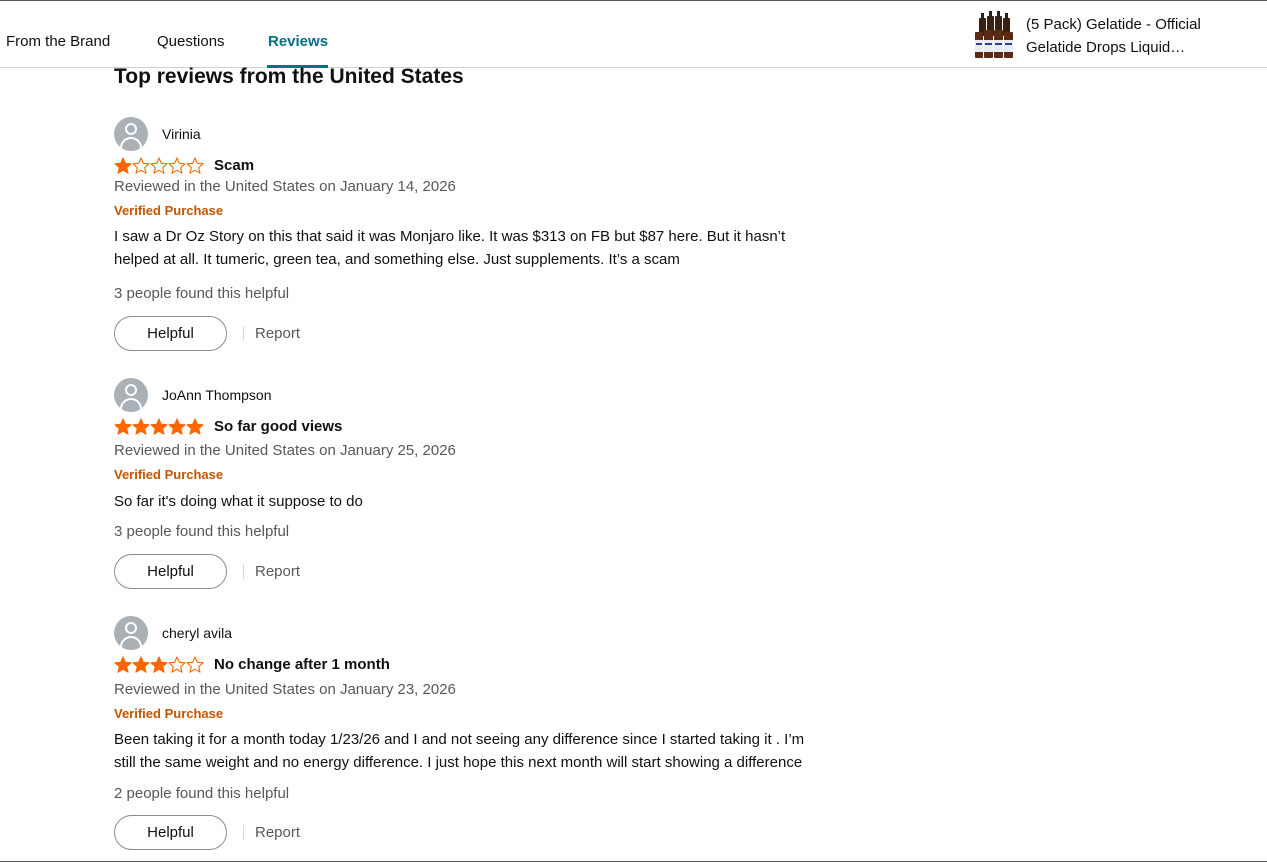  I want to click on reviewer-name: cheryl avila, so click(197, 633).